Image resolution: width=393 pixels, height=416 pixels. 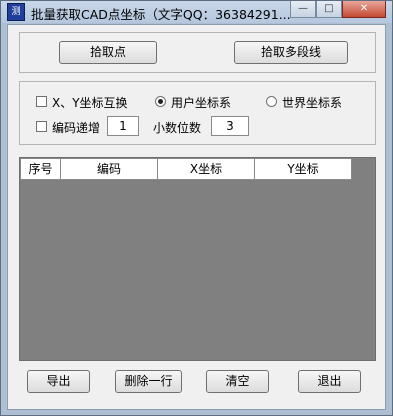 I want to click on export-button: 导出, so click(x=58, y=381).